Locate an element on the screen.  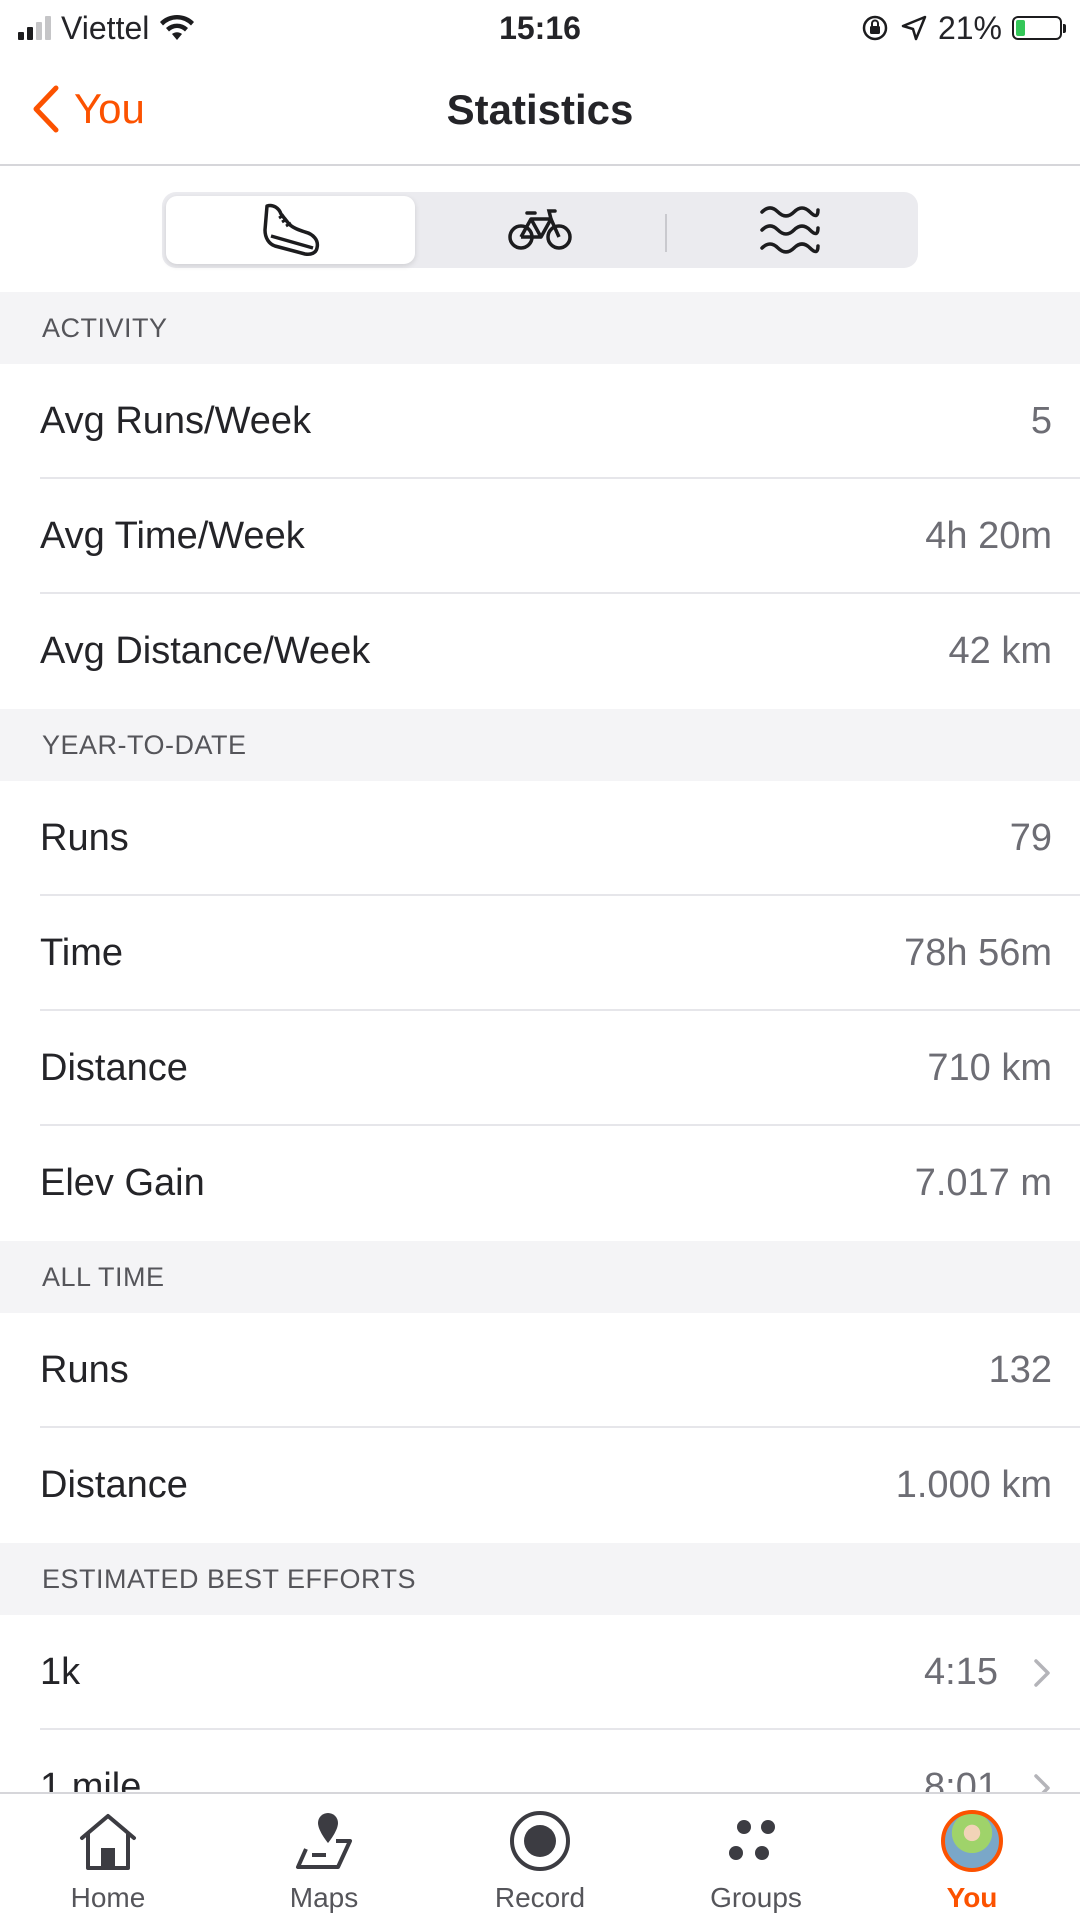
tab-home: Home is located at coordinates (108, 1857).